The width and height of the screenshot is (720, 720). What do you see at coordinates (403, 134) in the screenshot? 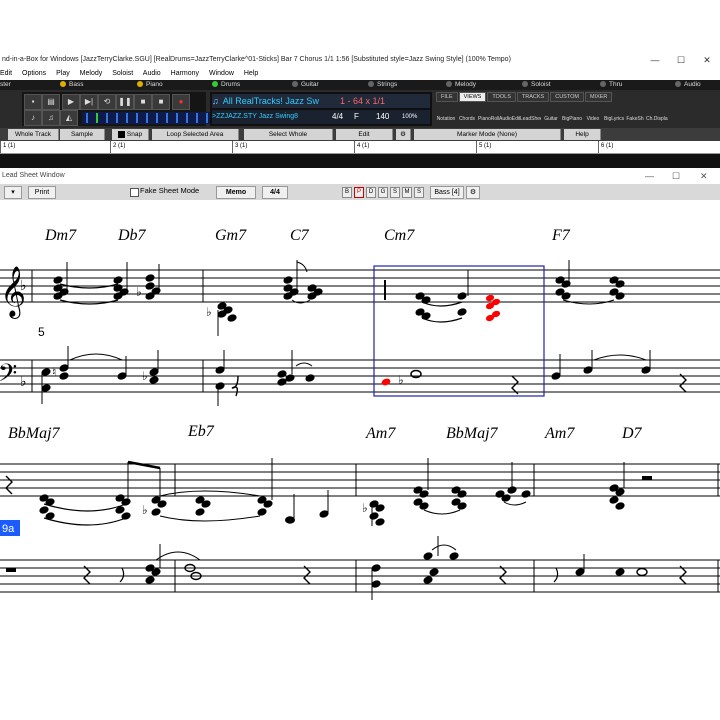
I see `settings-icon: ⚙` at bounding box center [403, 134].